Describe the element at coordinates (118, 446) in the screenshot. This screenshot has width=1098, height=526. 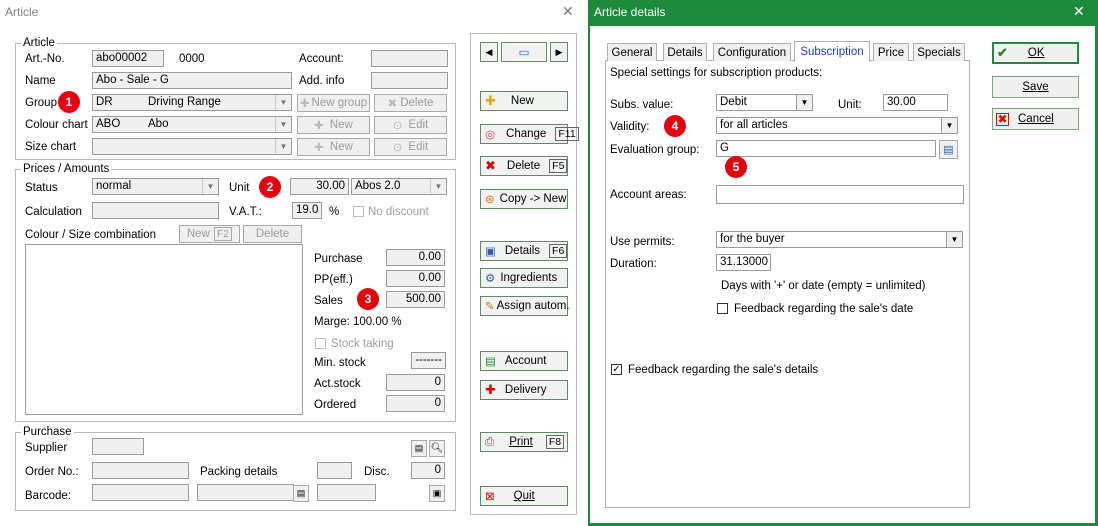
I see `supplier-field` at that location.